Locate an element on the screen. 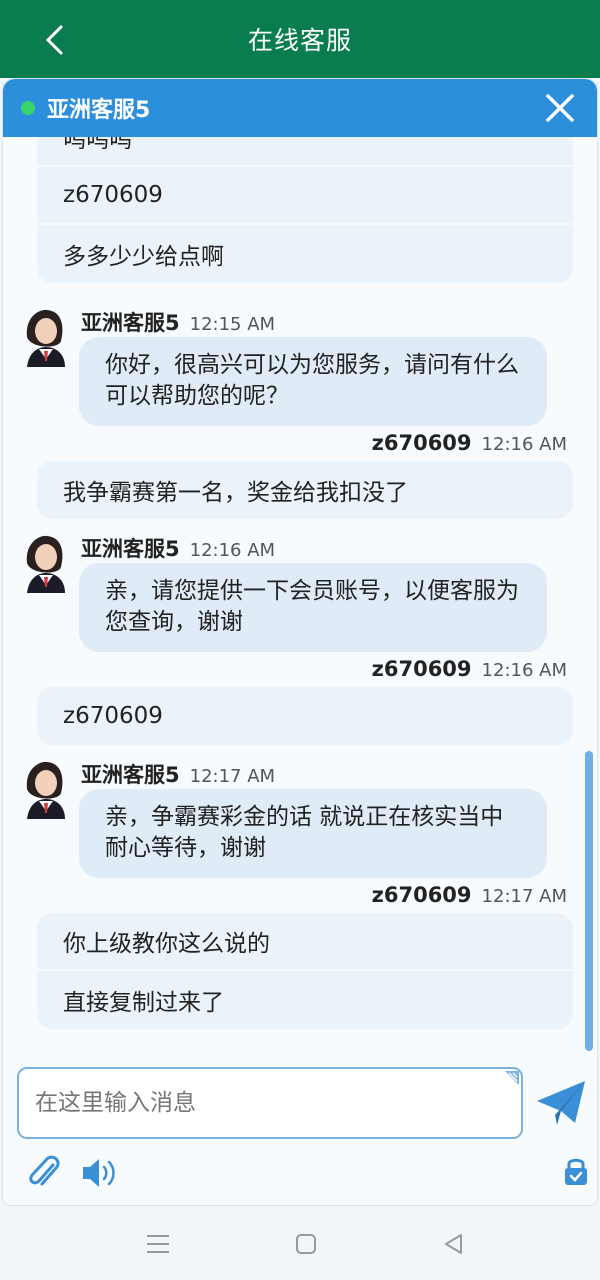  attach-button is located at coordinates (44, 1173).